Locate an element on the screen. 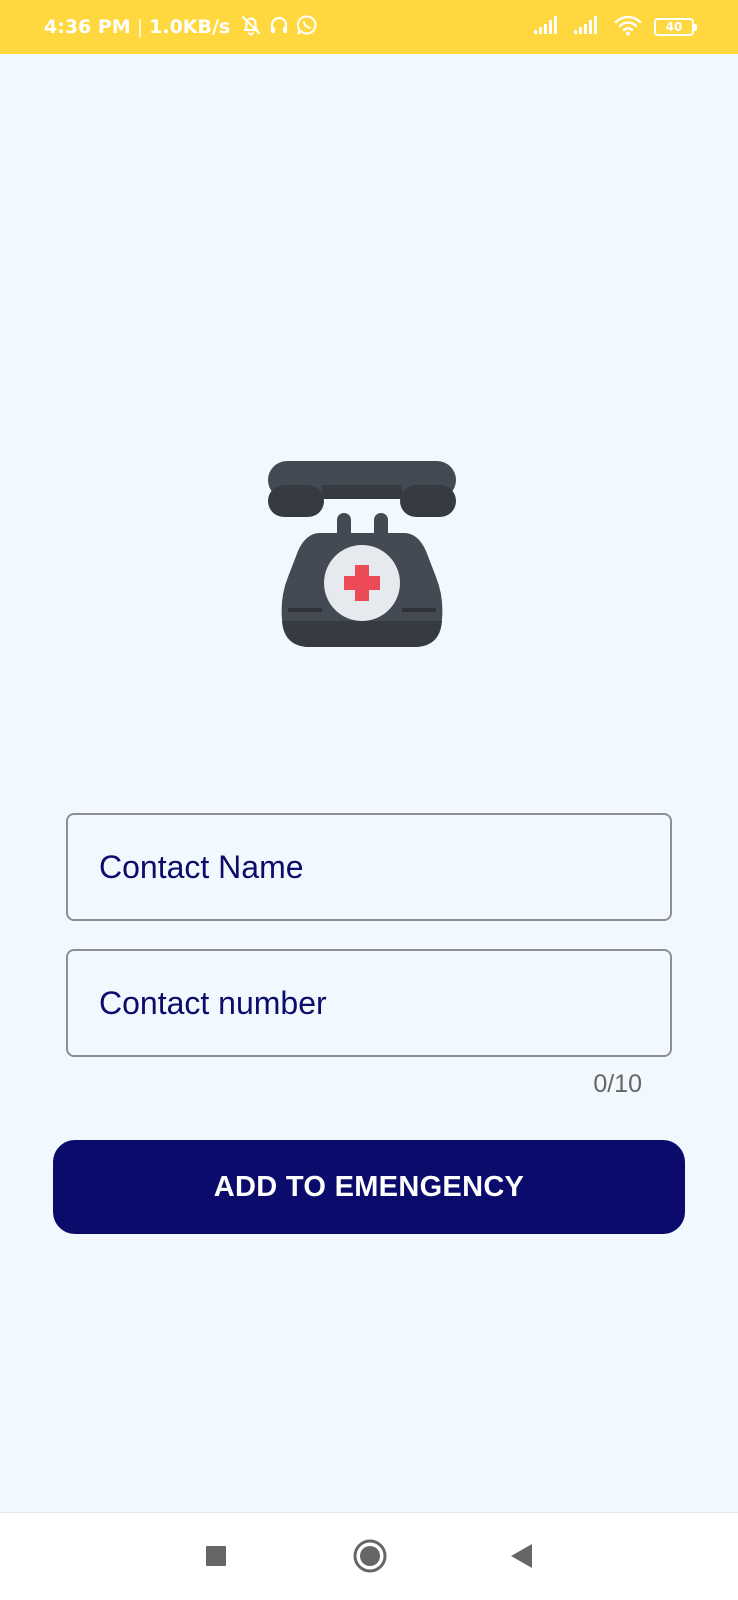 This screenshot has height=1600, width=738. battery-icon: 40 is located at coordinates (675, 27).